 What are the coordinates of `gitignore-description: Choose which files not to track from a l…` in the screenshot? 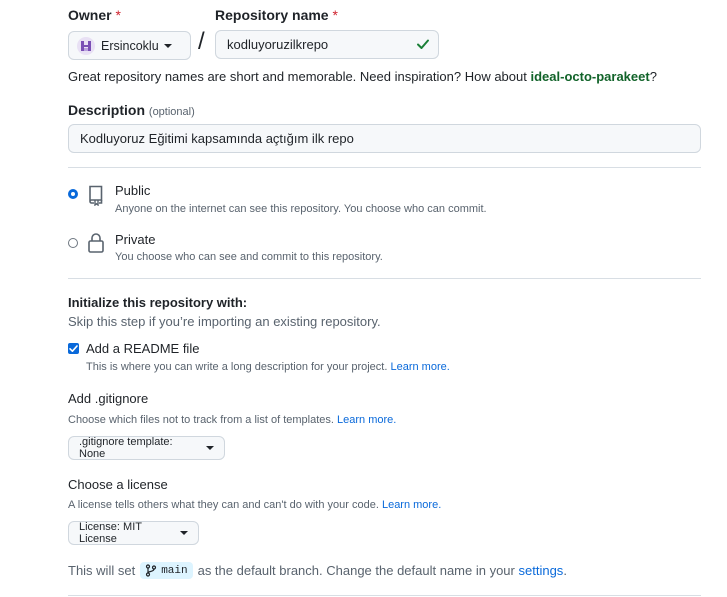 It's located at (232, 420).